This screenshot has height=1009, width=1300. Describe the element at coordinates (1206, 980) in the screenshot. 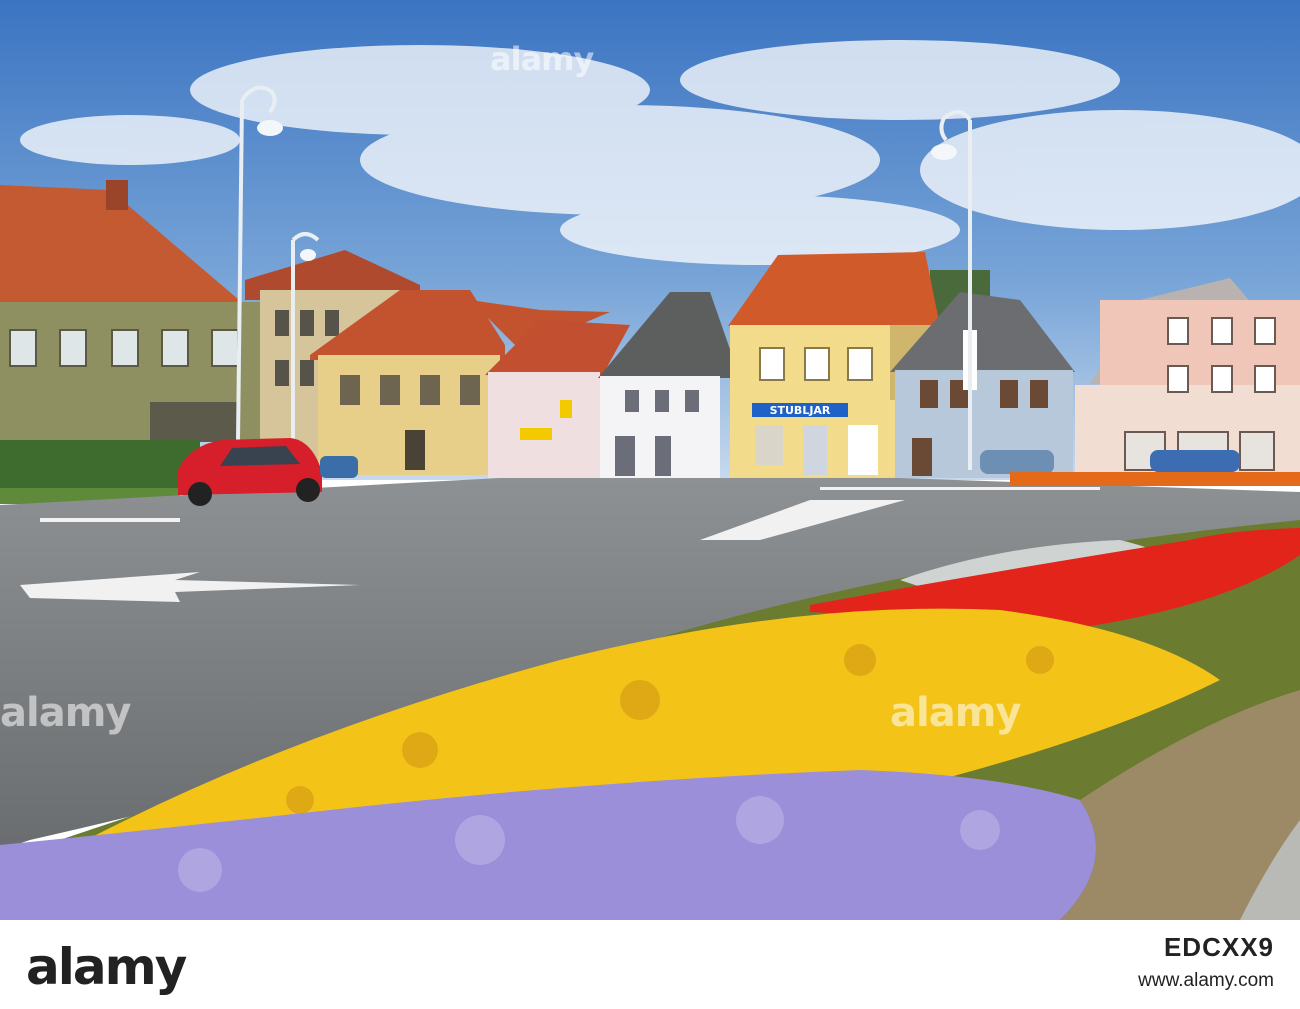

I see `site-url: www.alamy.com` at that location.